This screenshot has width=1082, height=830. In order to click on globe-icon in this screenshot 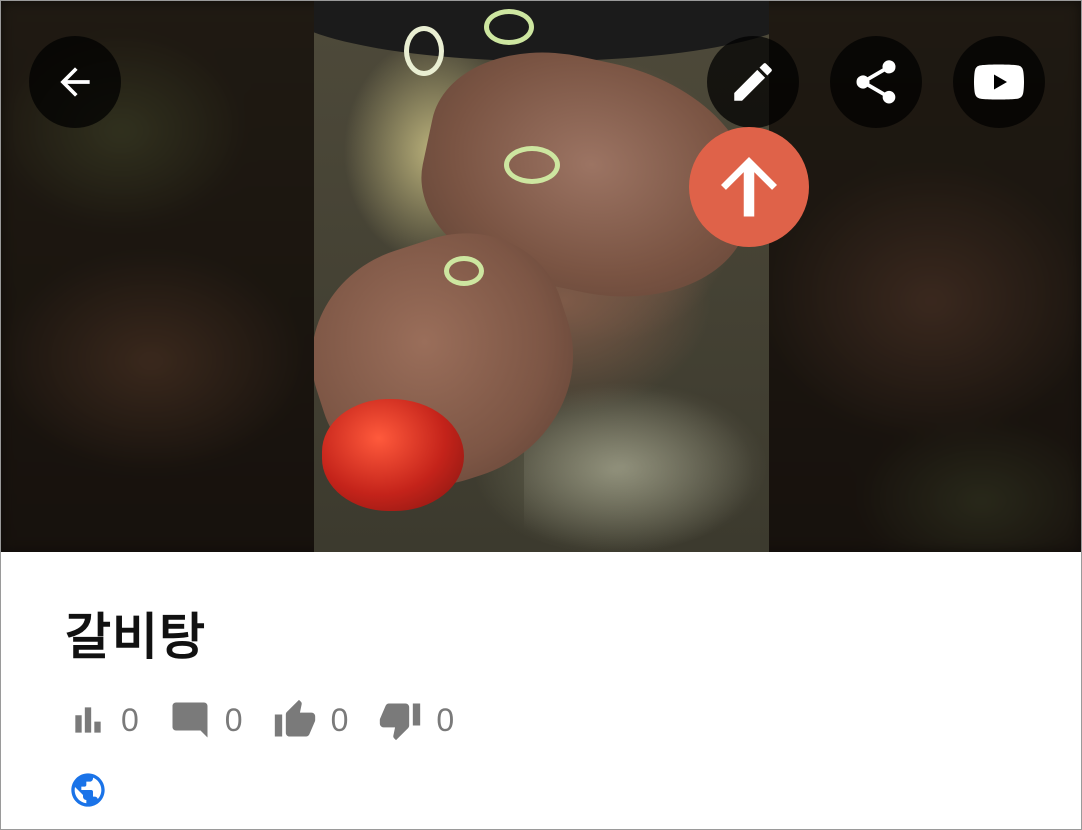, I will do `click(88, 793)`.